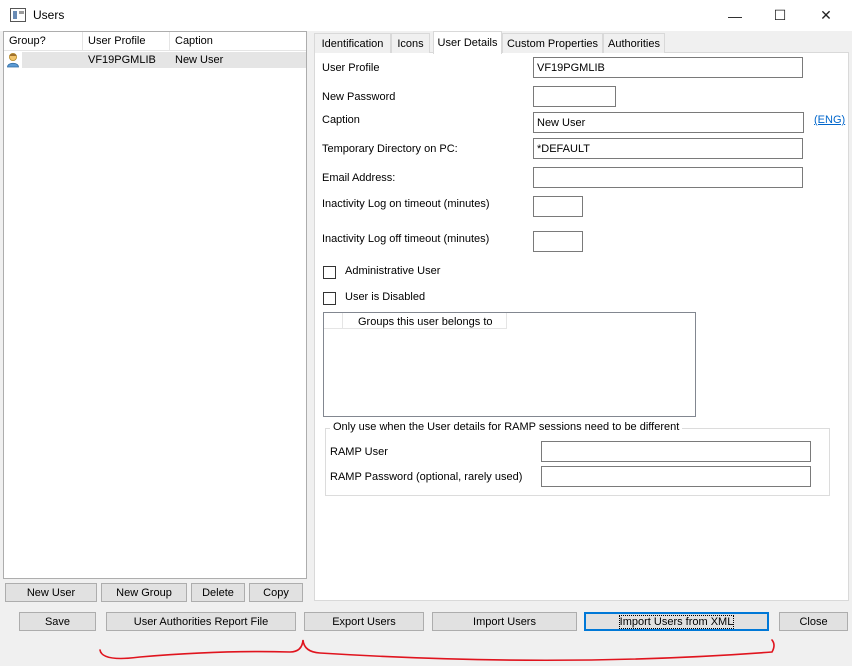 The image size is (852, 666). Describe the element at coordinates (467, 42) in the screenshot. I see `tab-user-details: User Details` at that location.